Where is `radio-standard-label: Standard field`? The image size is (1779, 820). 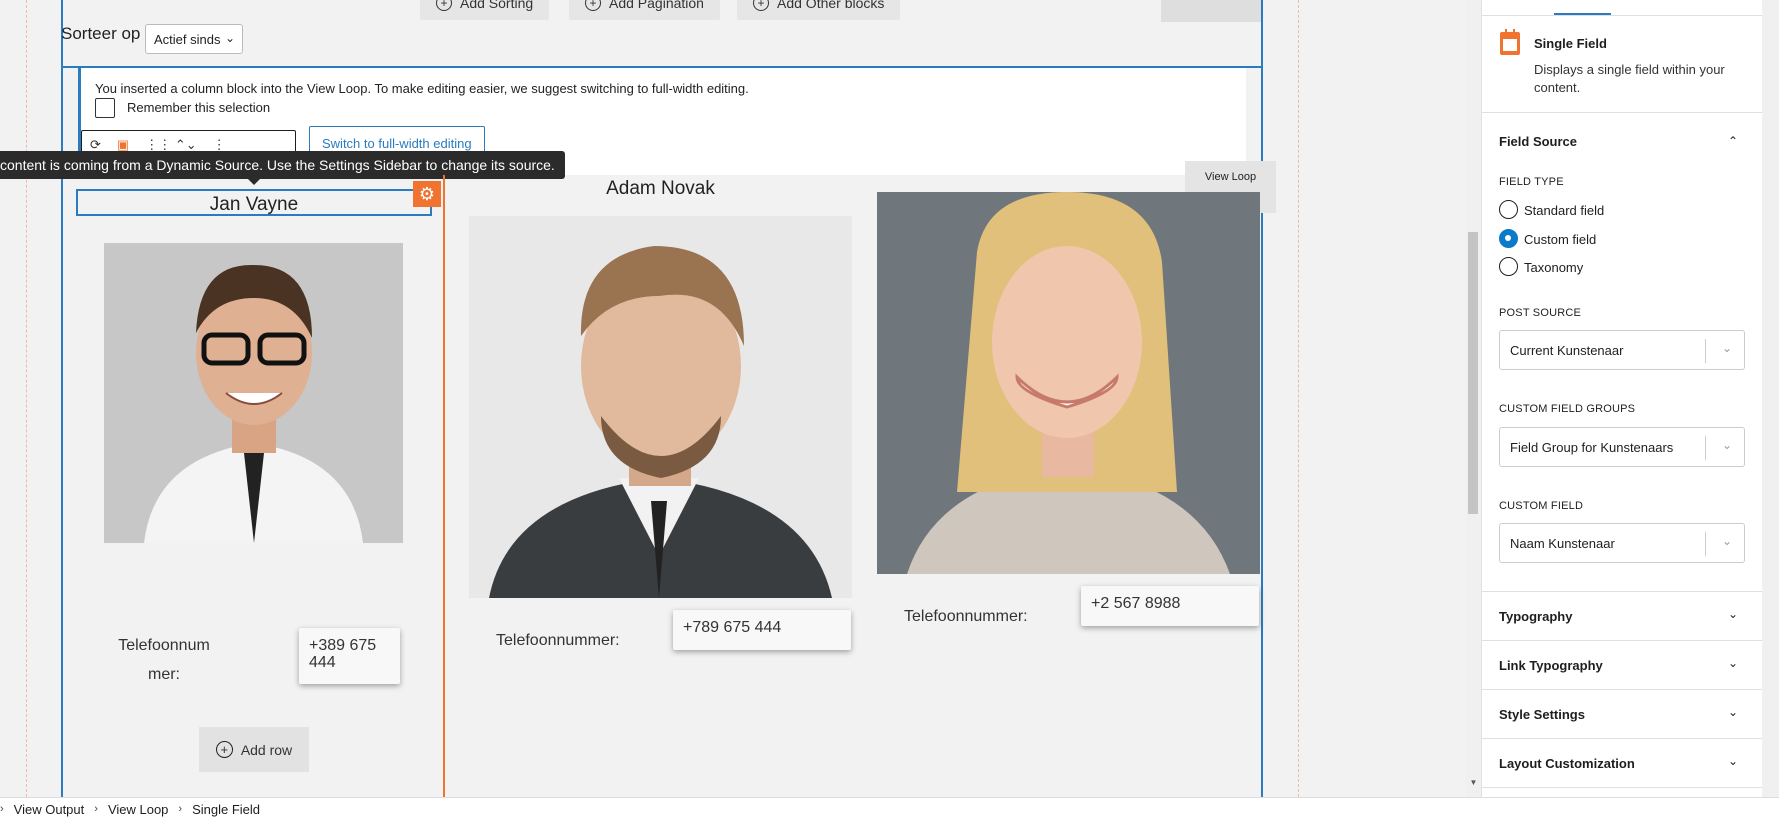 radio-standard-label: Standard field is located at coordinates (1564, 210).